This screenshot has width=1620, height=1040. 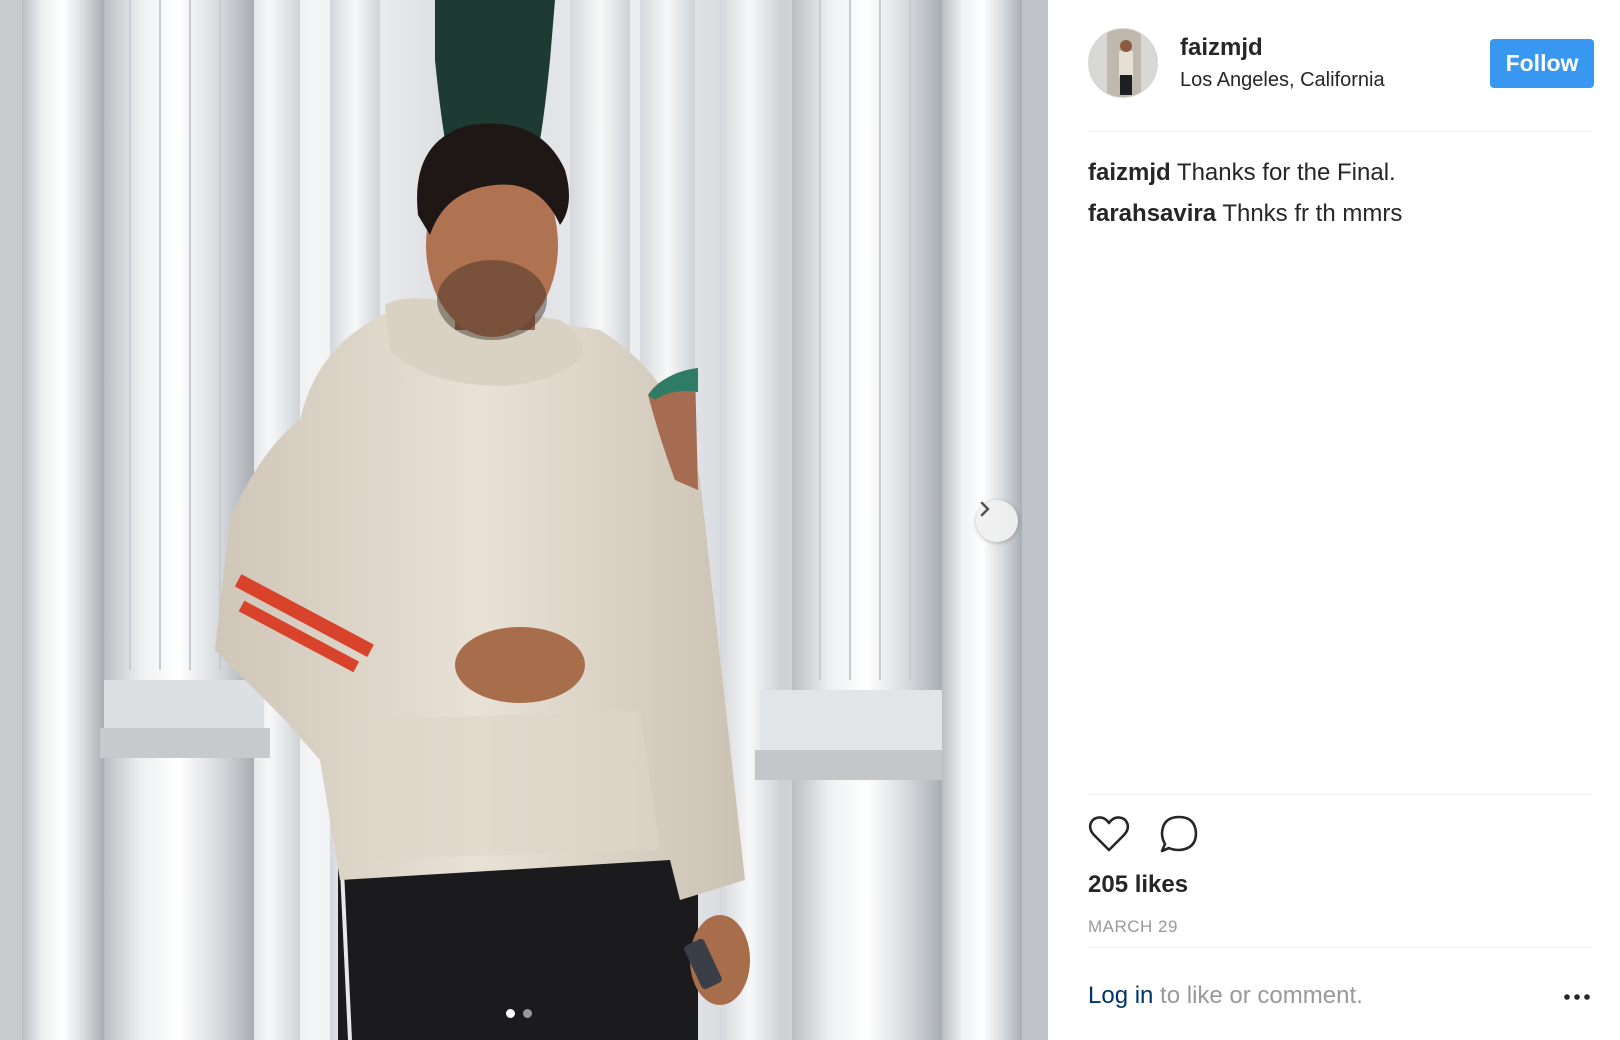 I want to click on comment-text: Thnks fr th mmrs, so click(x=1312, y=213).